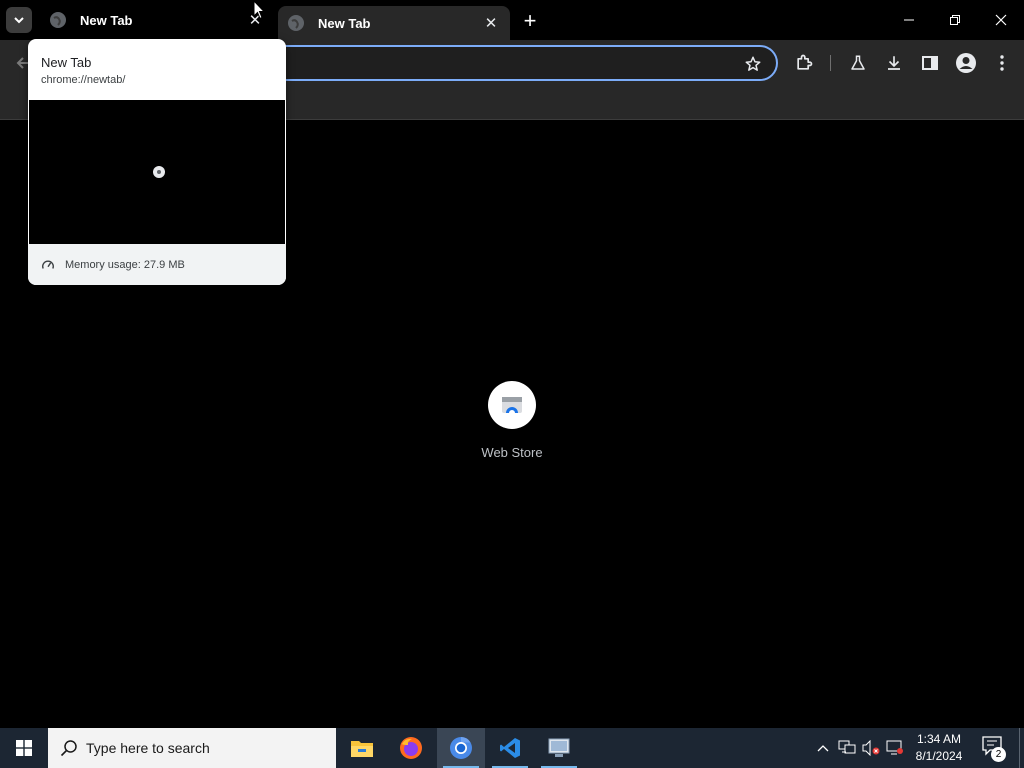  I want to click on loading-icon, so click(159, 172).